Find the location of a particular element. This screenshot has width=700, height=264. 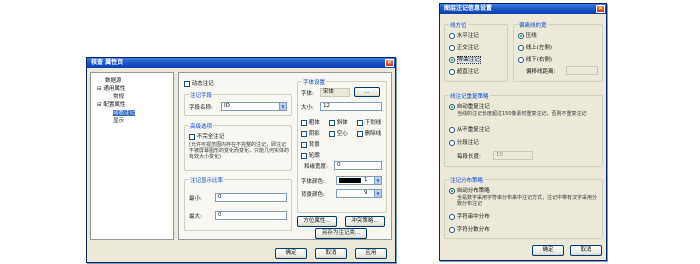

line-direction-group: 线方位 水平注记 正交注记 等曲注记 超直注记 is located at coordinates (476, 51).